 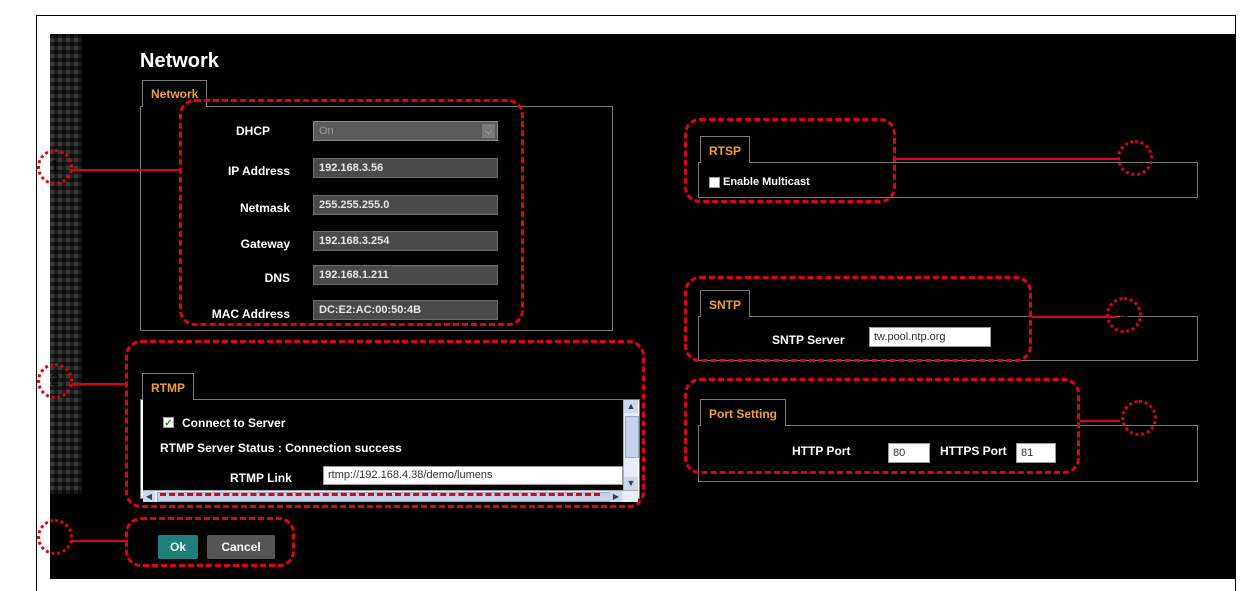 What do you see at coordinates (55, 537) in the screenshot?
I see `callout-6: 6` at bounding box center [55, 537].